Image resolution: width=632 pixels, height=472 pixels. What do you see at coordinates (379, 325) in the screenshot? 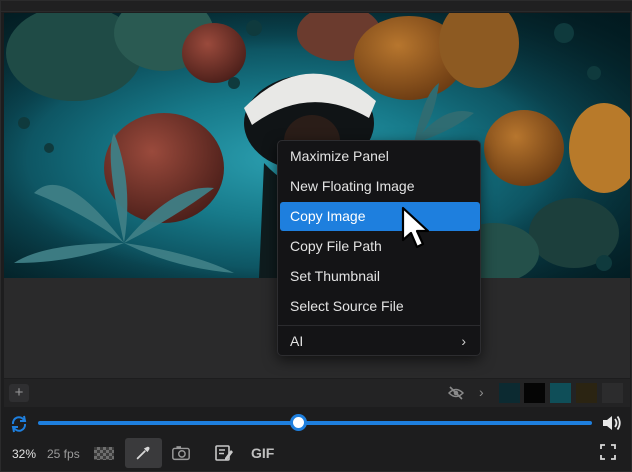
I see `menu-separator` at bounding box center [379, 325].